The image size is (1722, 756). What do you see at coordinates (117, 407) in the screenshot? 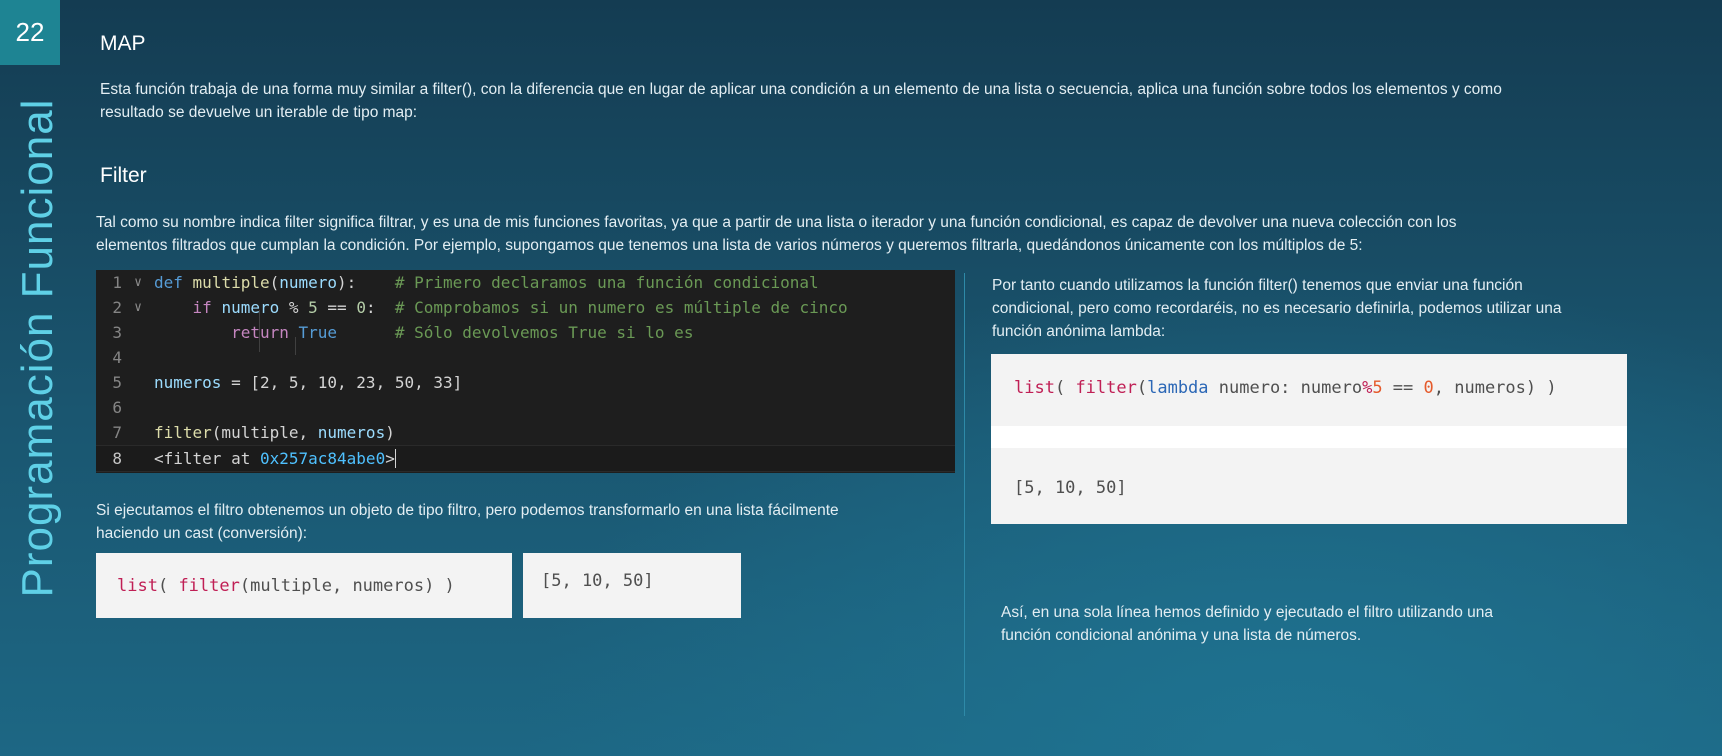
I see `line-number: 6` at bounding box center [117, 407].